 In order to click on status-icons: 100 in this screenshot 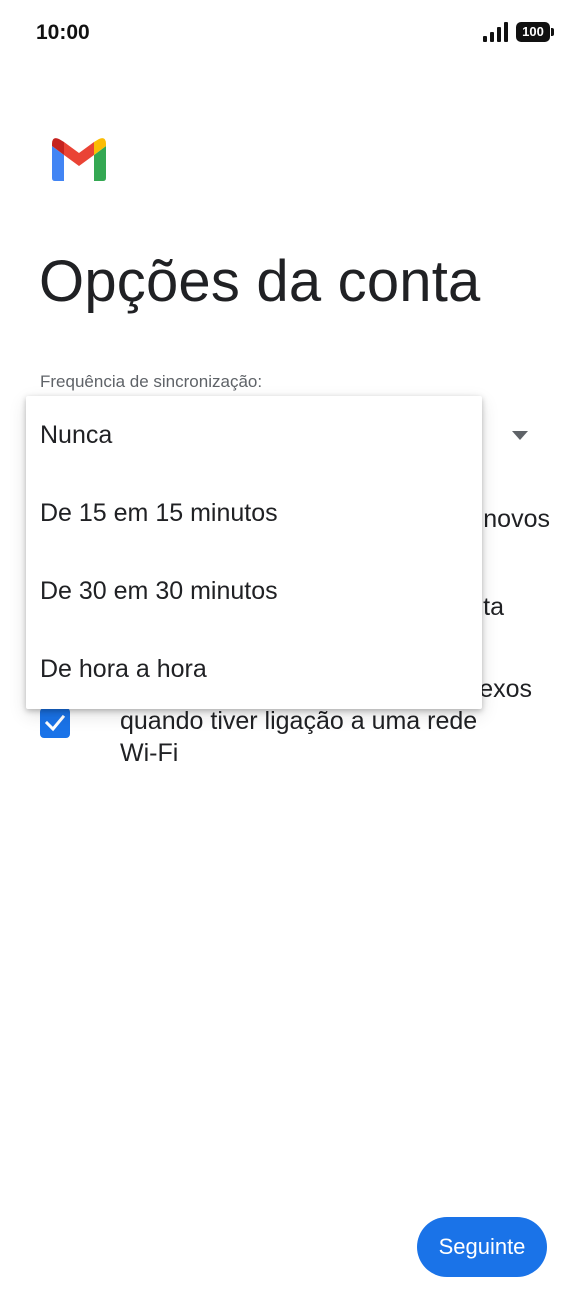, I will do `click(518, 32)`.